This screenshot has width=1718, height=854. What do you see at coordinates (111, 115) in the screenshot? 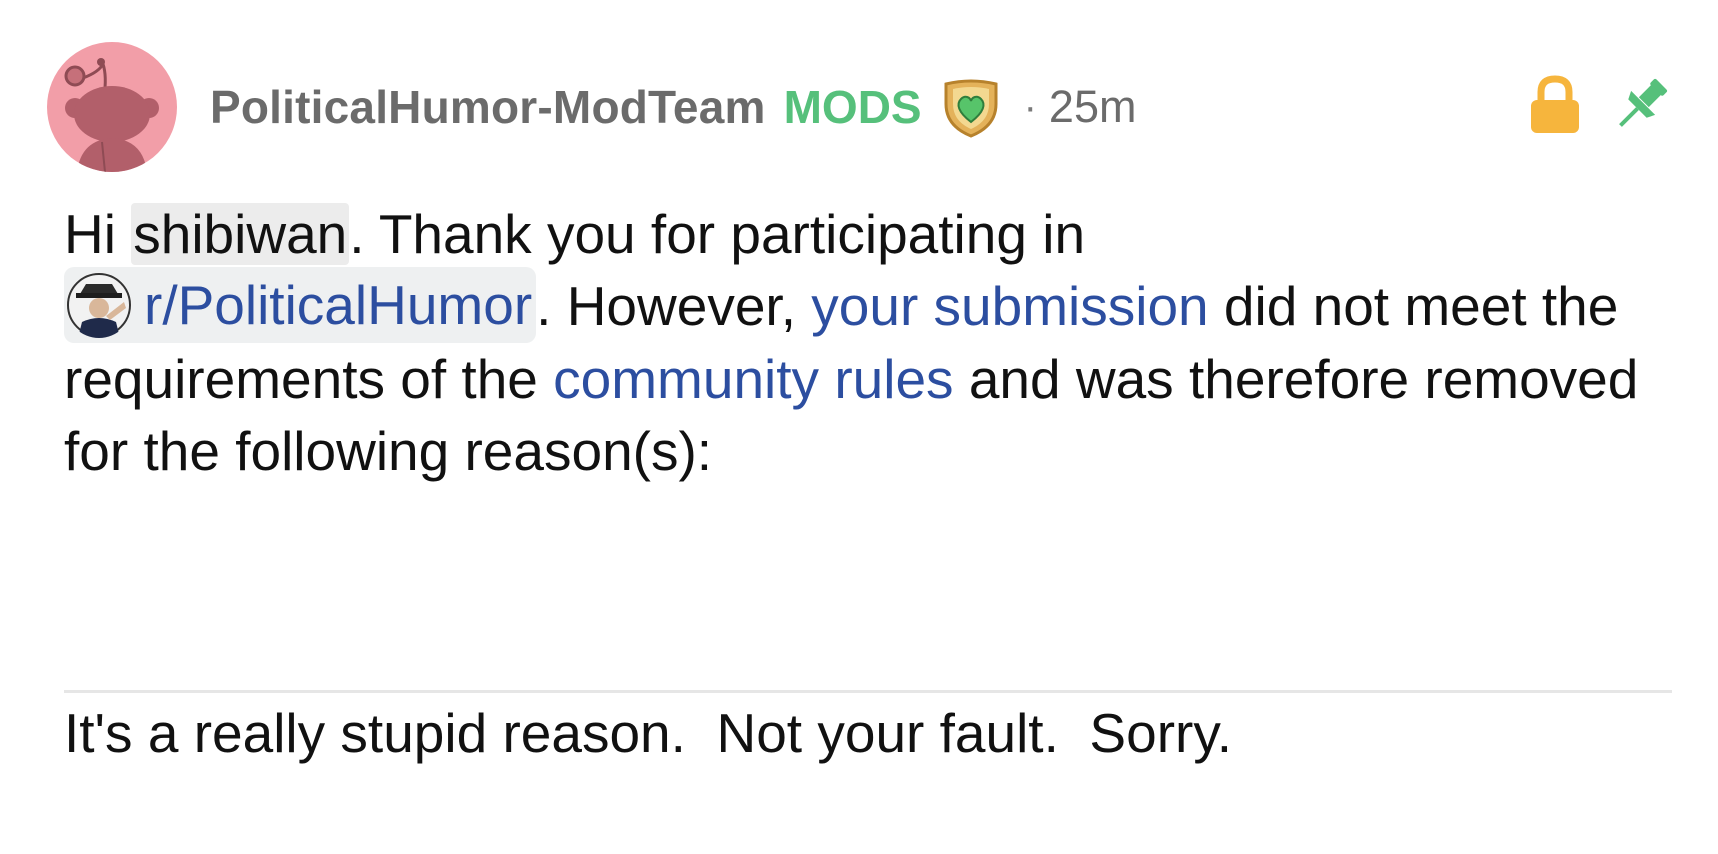
I see `snoo-avatar-icon` at bounding box center [111, 115].